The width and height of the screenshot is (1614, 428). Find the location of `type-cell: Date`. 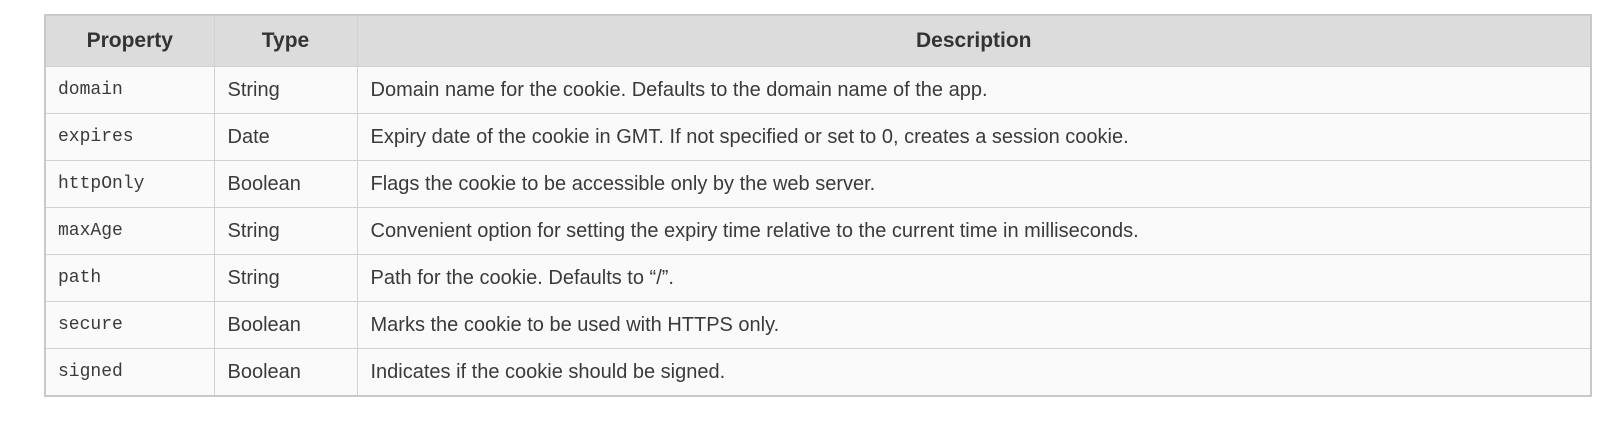

type-cell: Date is located at coordinates (285, 137).